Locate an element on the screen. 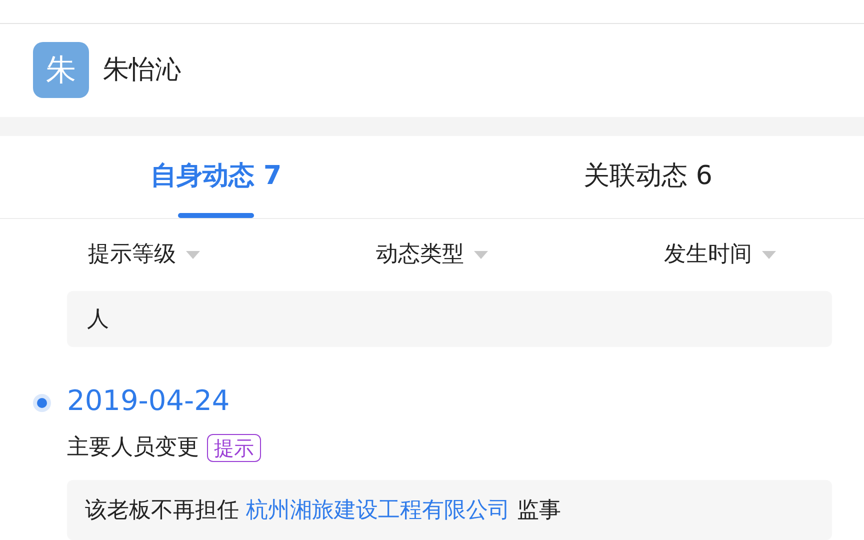 The height and width of the screenshot is (540, 864). company-link: 杭州湘旅建设工程有限公司 is located at coordinates (378, 510).